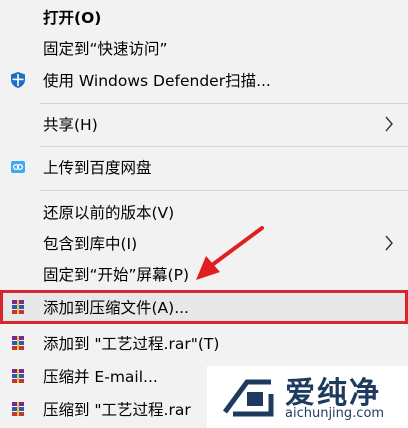 Image resolution: width=408 pixels, height=428 pixels. I want to click on menu-item-label: 压缩到 "工艺过程.rar, so click(117, 409).